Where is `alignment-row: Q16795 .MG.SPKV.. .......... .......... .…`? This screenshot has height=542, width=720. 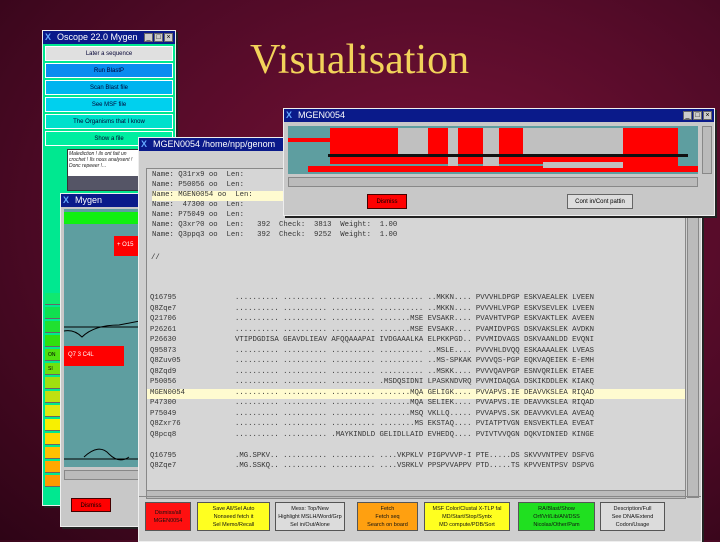
alignment-row: Q16795 .MG.SPKV.. .......... .......... .… is located at coordinates (416, 457).